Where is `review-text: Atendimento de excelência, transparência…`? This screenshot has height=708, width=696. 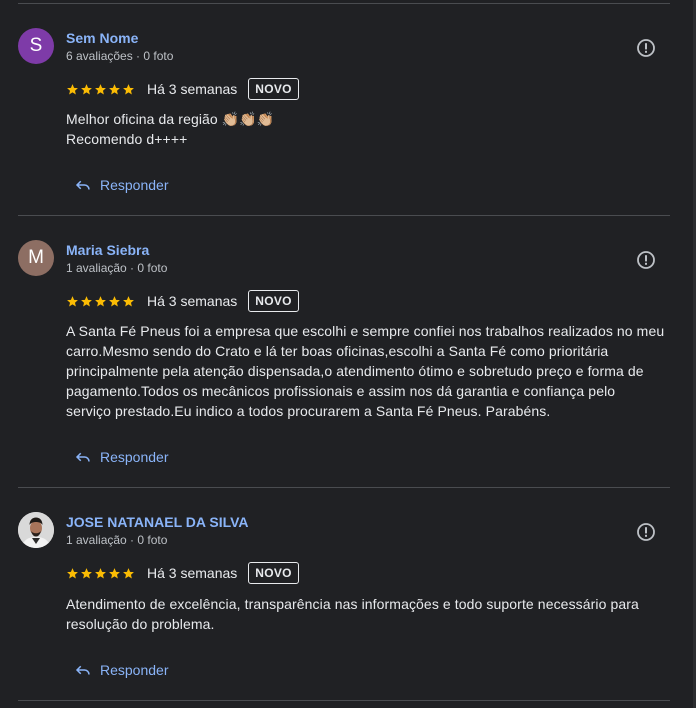 review-text: Atendimento de excelência, transparência… is located at coordinates (372, 614).